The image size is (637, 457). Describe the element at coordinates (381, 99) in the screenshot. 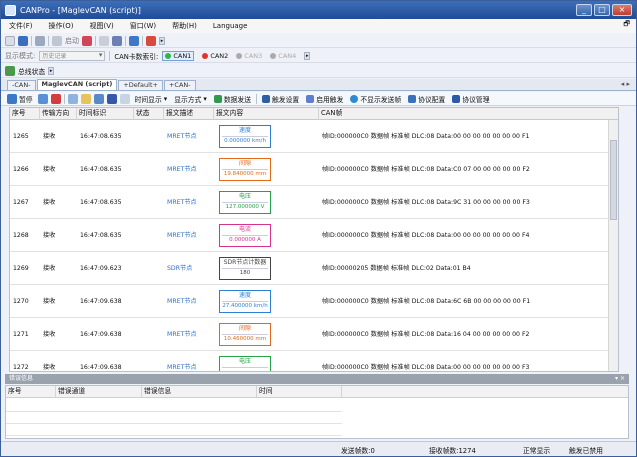

I see `hide-send-frames-label: 不显示发送帧` at that location.